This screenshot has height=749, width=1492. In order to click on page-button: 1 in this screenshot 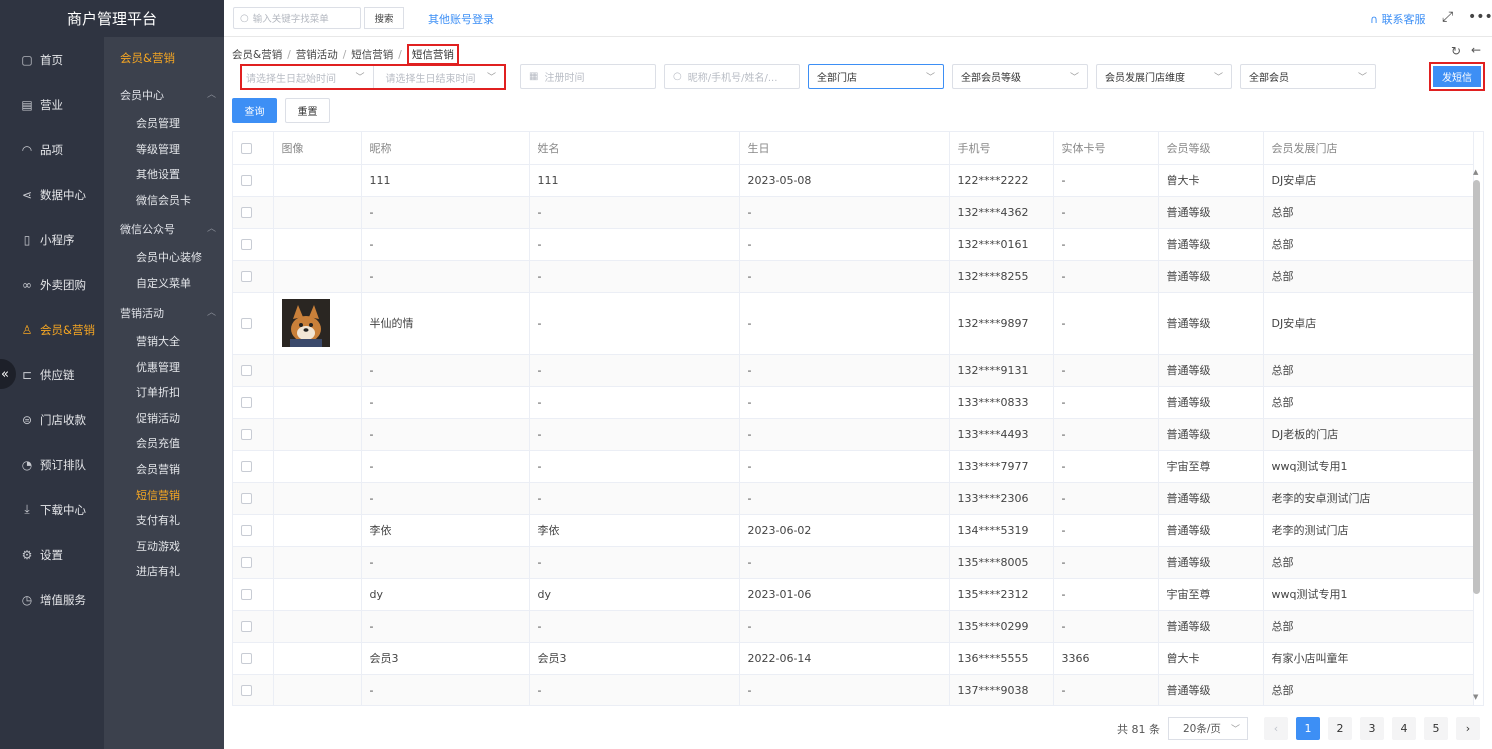, I will do `click(1308, 728)`.